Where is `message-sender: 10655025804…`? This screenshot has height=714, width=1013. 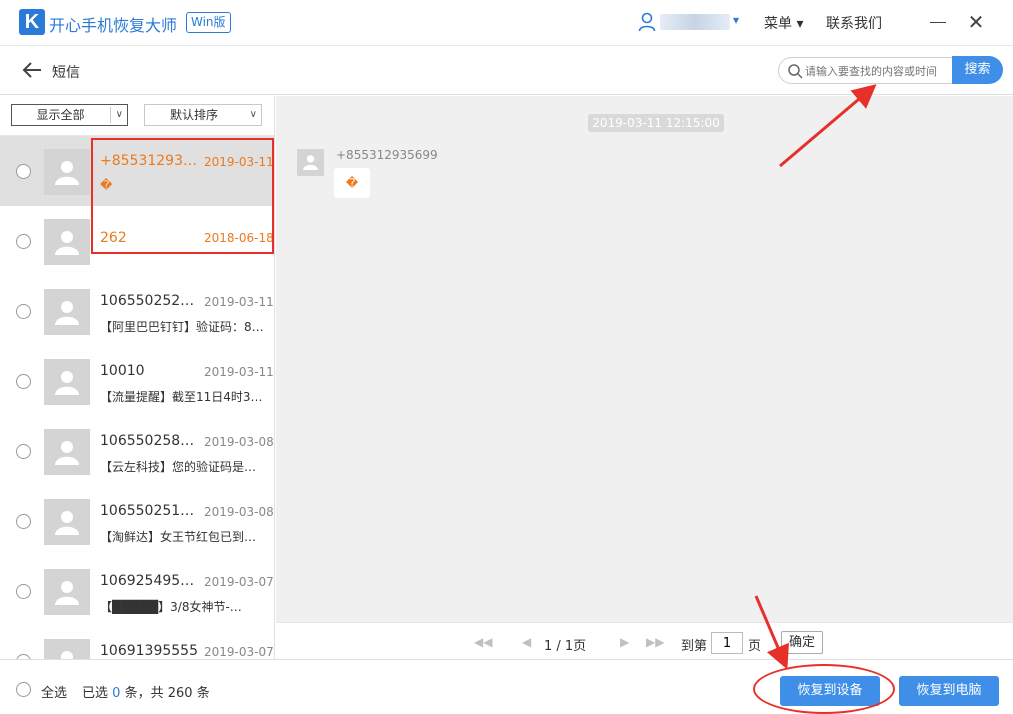
message-sender: 10655025804… is located at coordinates (150, 441).